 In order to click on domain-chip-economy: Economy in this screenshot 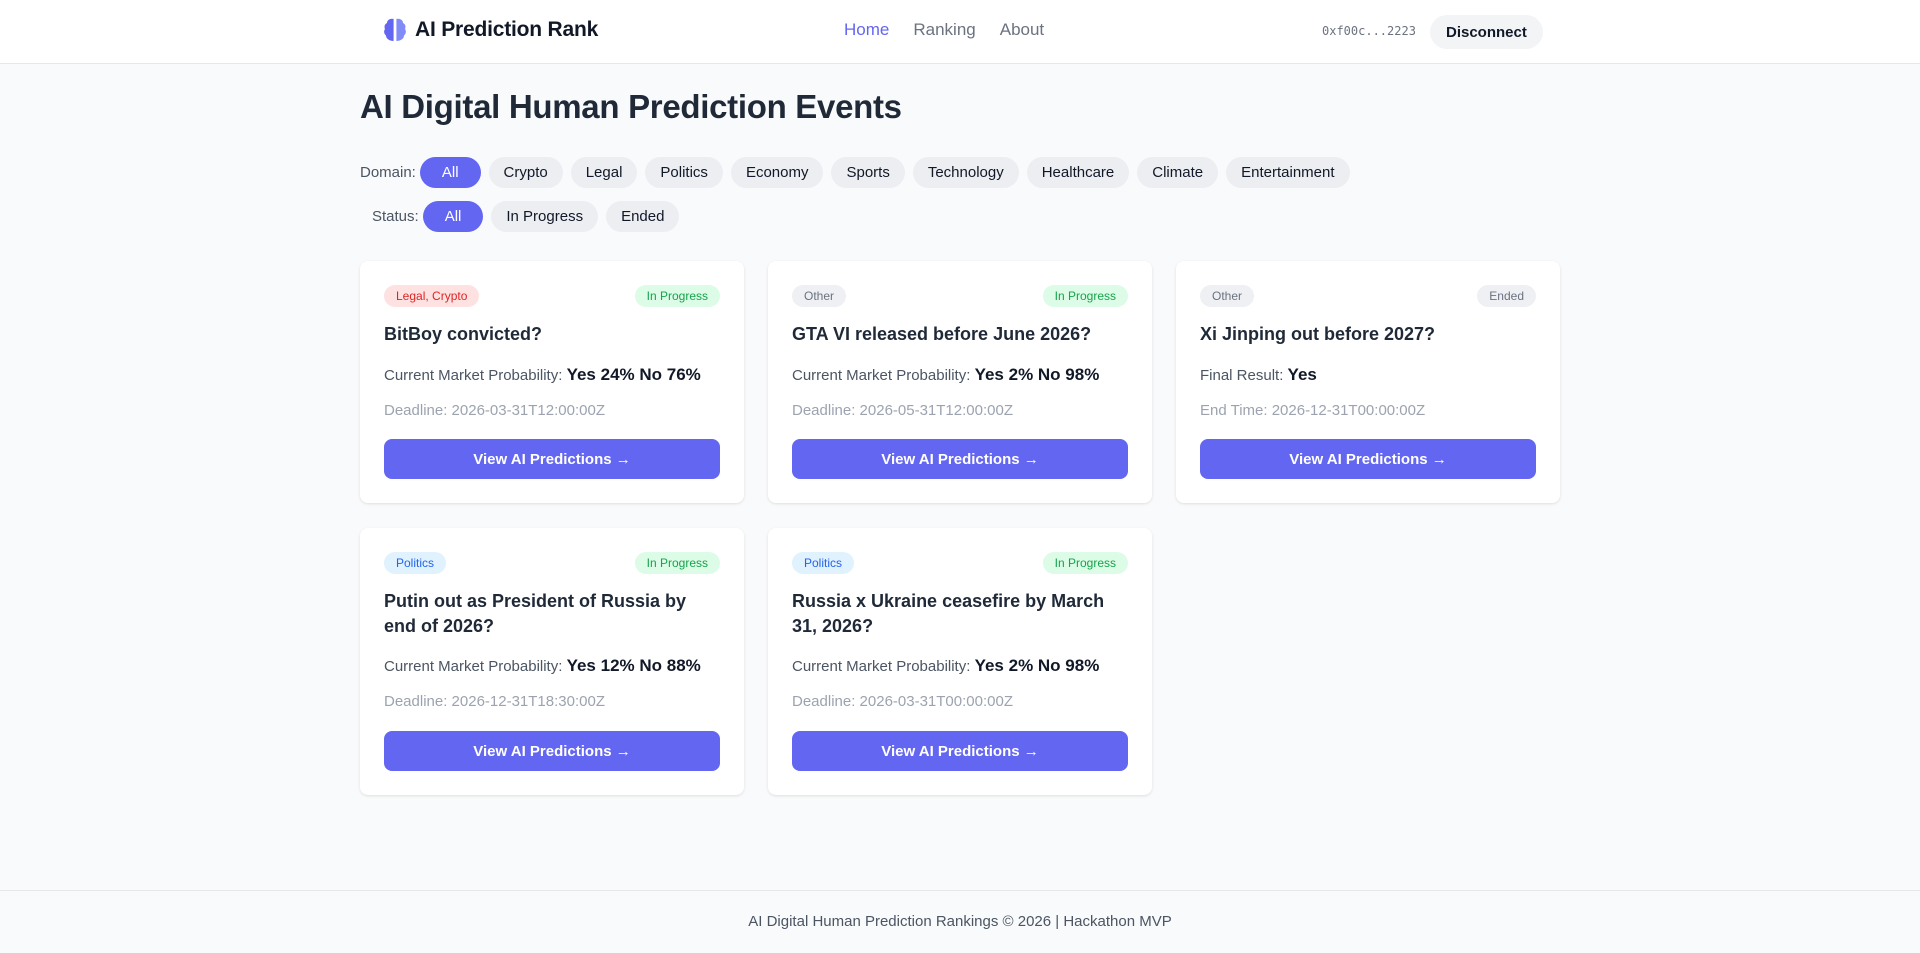, I will do `click(777, 172)`.